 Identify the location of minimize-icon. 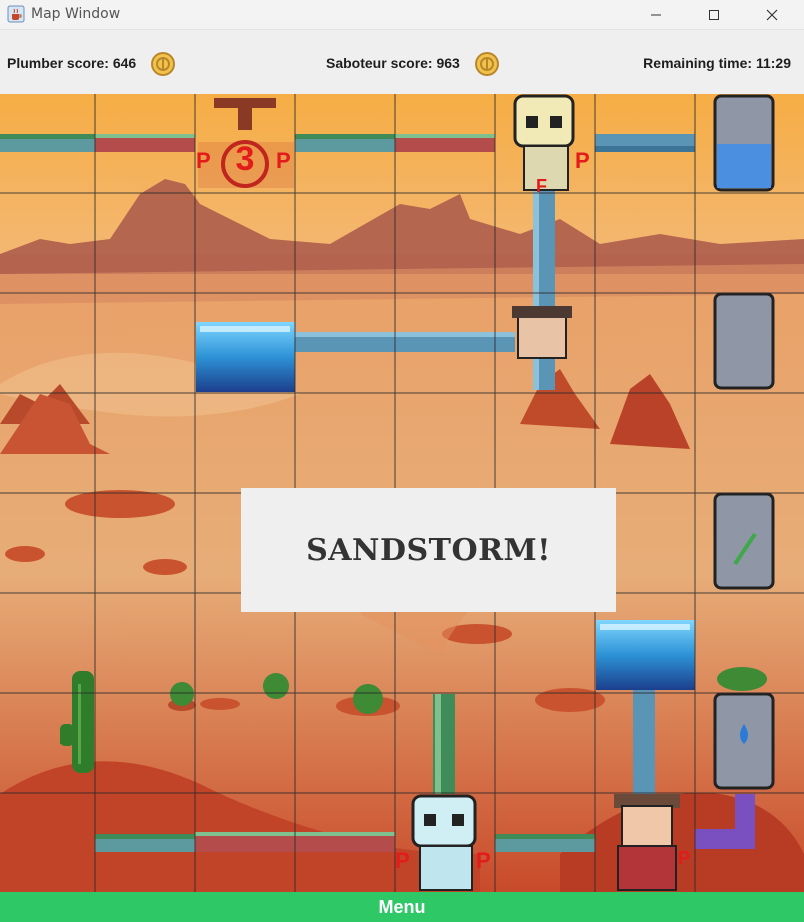
(656, 15).